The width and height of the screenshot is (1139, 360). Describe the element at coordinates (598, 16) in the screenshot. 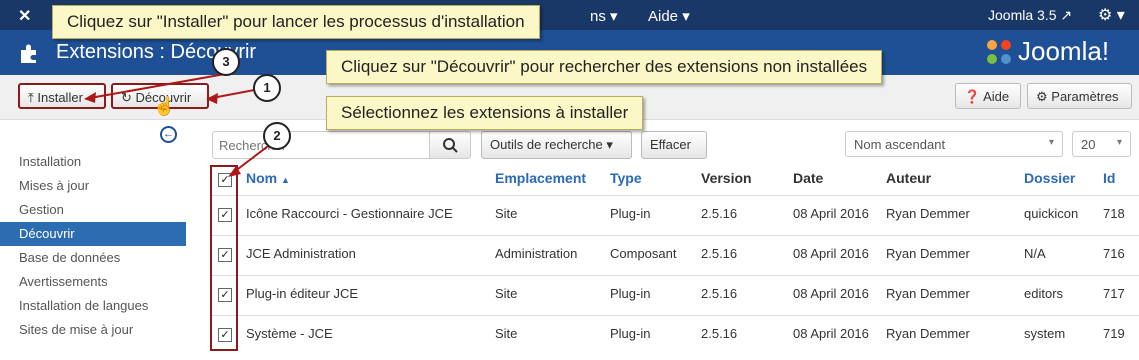

I see `menu-components-label: ns` at that location.